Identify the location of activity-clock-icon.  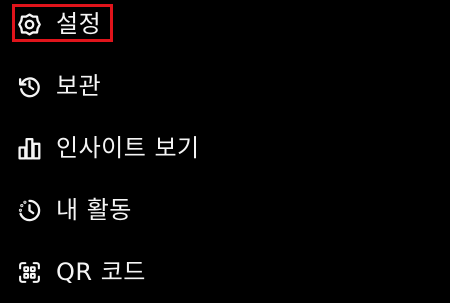
(29, 210).